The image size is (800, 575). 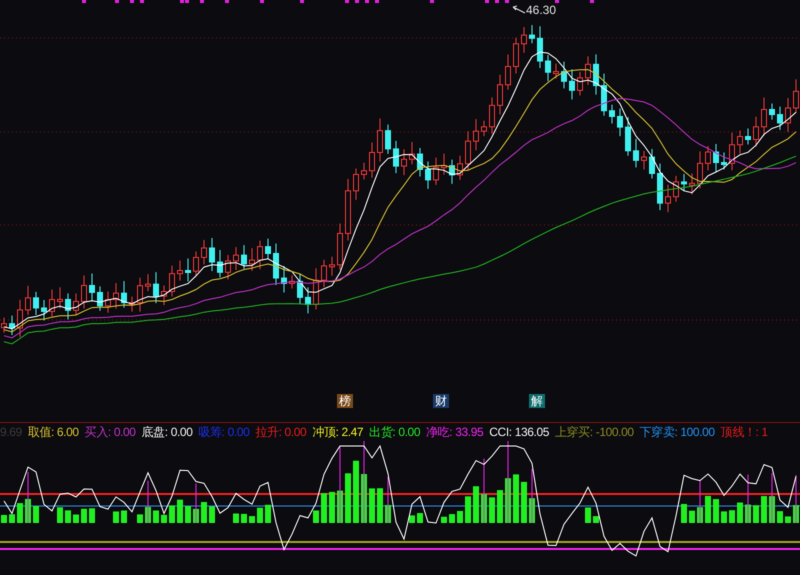 What do you see at coordinates (345, 401) in the screenshot?
I see `signal-badge: 榜` at bounding box center [345, 401].